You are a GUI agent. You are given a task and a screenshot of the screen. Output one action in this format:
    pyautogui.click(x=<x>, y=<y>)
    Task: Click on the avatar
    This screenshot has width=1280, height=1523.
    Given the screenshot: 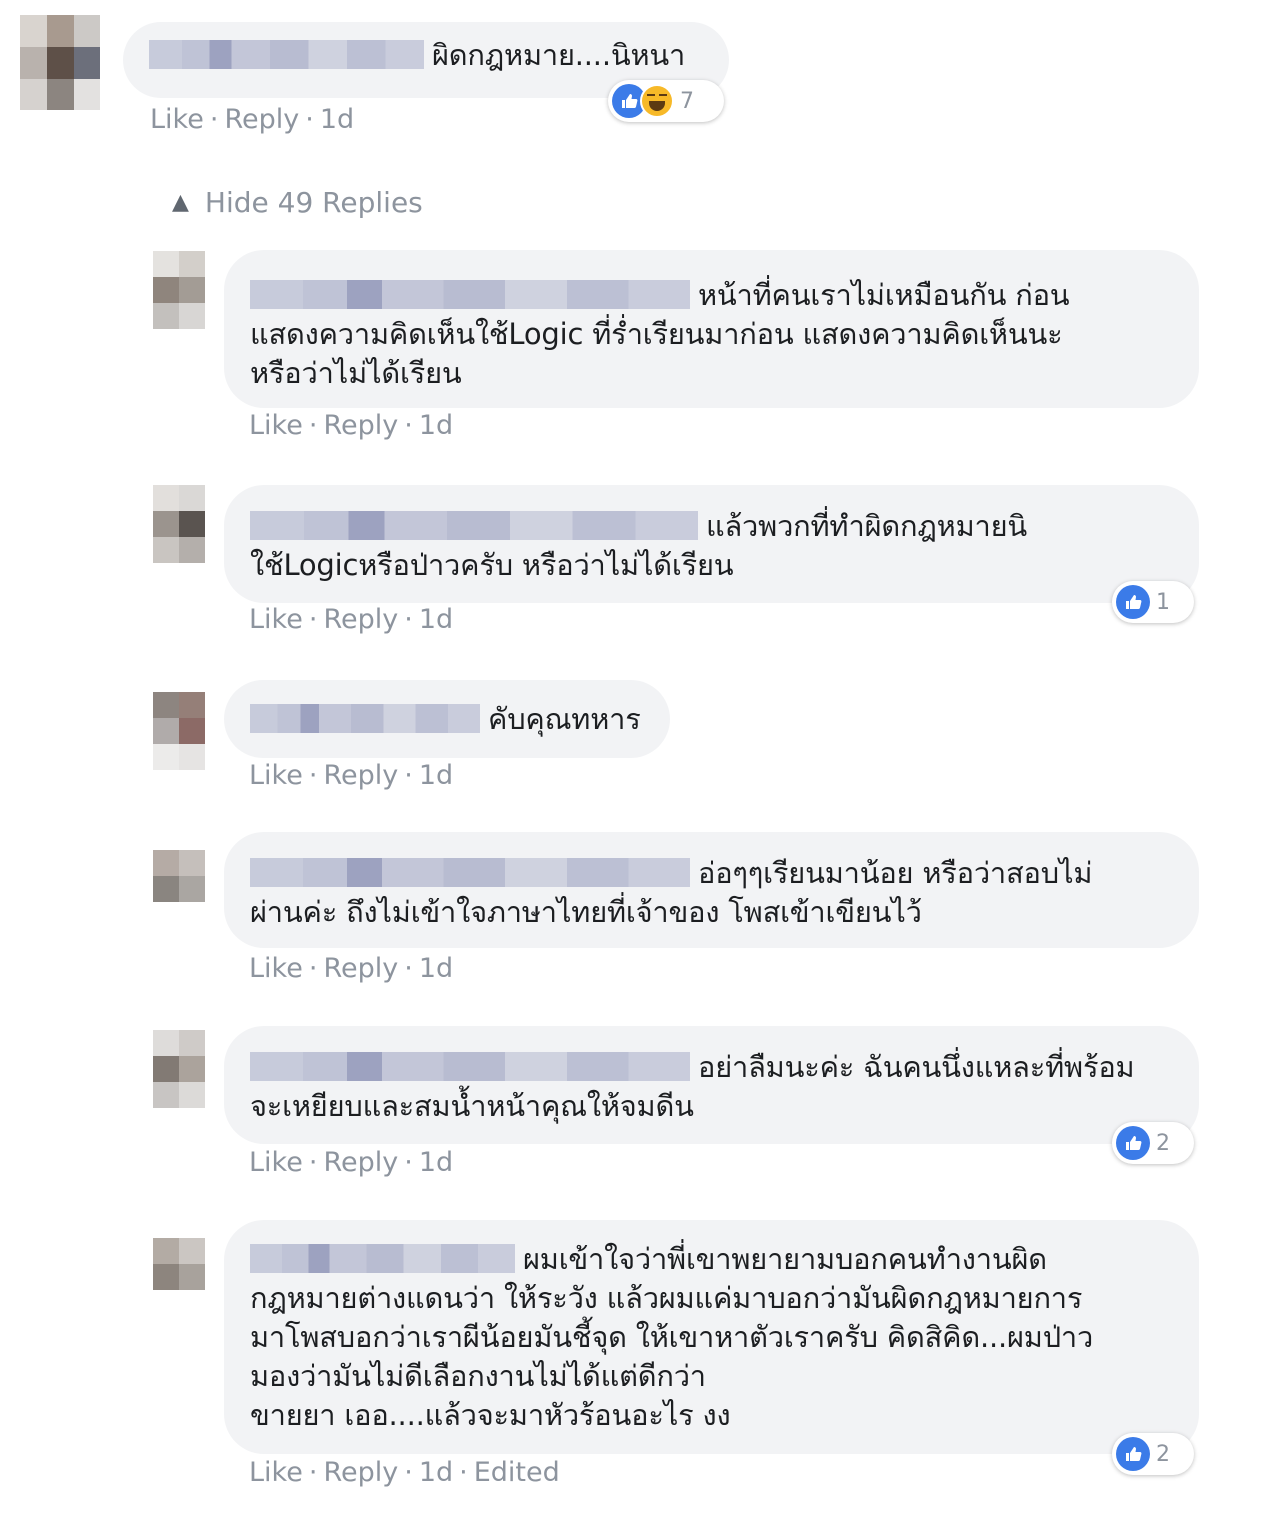 What is the action you would take?
    pyautogui.click(x=60, y=62)
    